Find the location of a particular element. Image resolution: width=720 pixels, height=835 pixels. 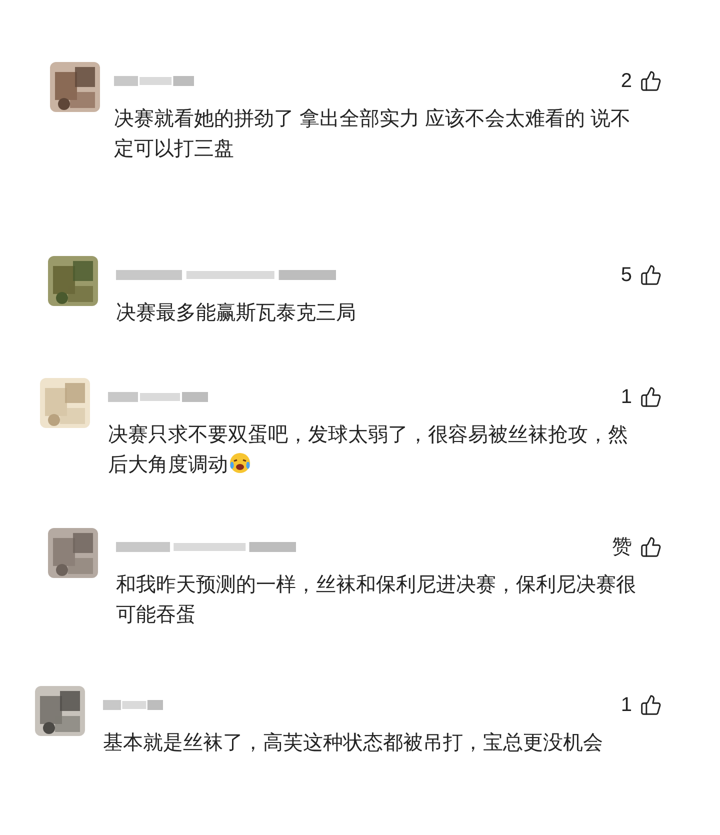

like-count: 5 is located at coordinates (626, 275).